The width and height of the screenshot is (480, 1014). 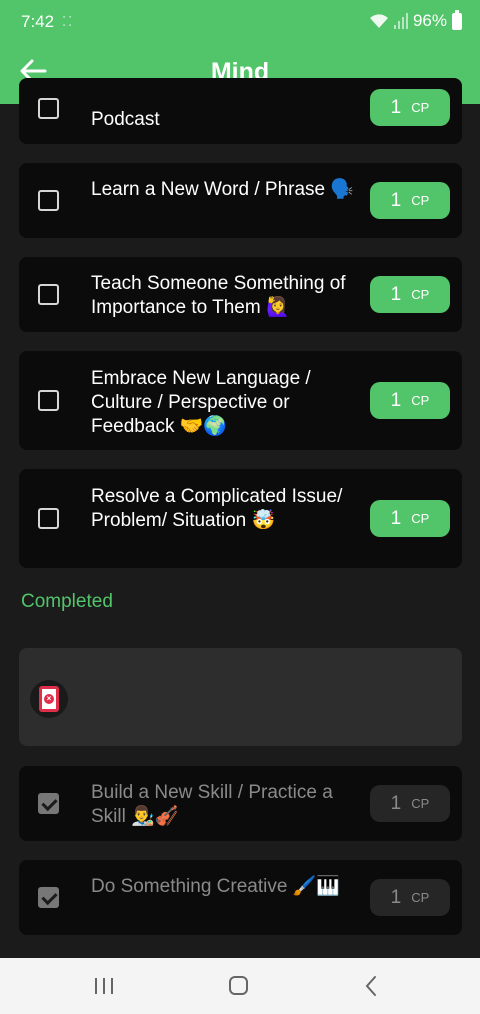 What do you see at coordinates (49, 699) in the screenshot?
I see `clipboard-x-icon: ×` at bounding box center [49, 699].